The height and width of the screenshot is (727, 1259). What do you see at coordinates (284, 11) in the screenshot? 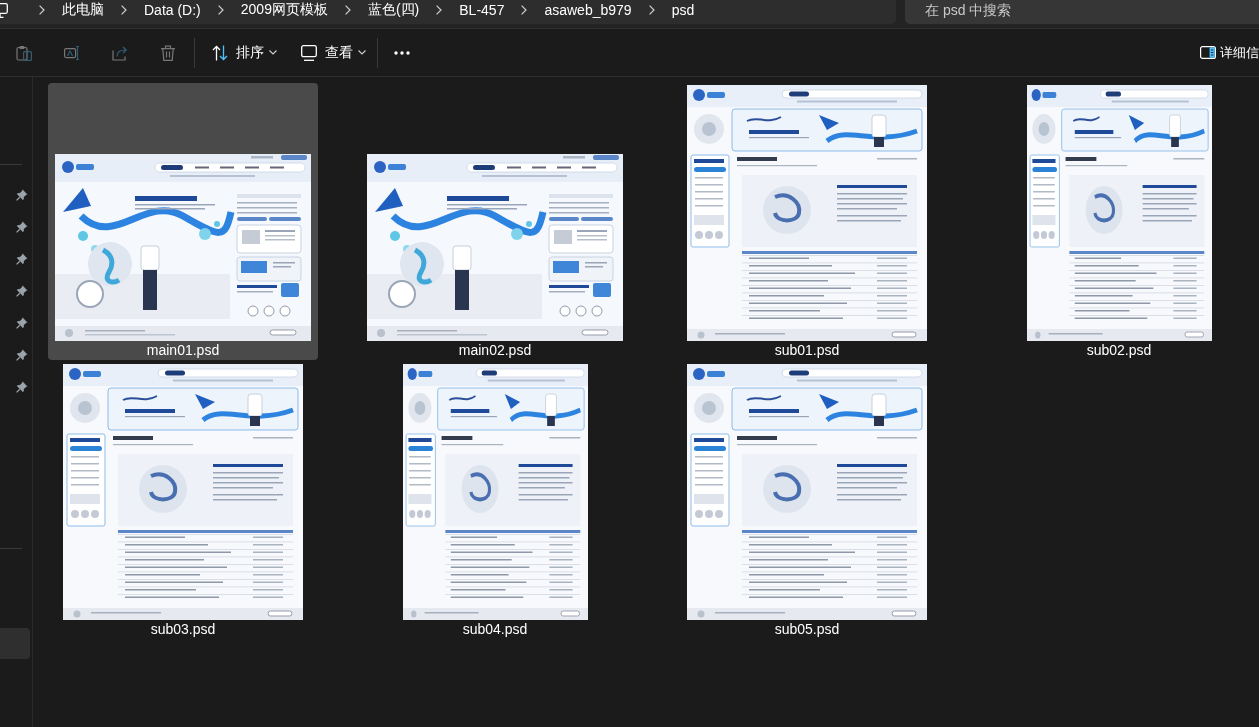
I see `breadcrumb-item: 2009网页模板` at bounding box center [284, 11].